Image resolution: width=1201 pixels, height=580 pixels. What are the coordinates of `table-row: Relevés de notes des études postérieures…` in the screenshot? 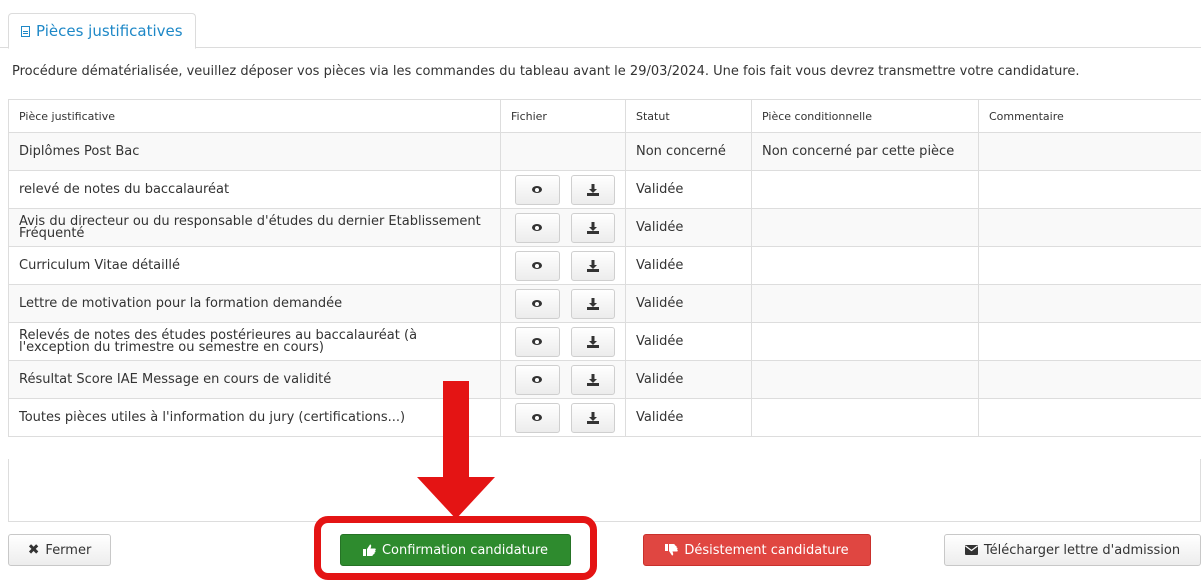 It's located at (605, 342).